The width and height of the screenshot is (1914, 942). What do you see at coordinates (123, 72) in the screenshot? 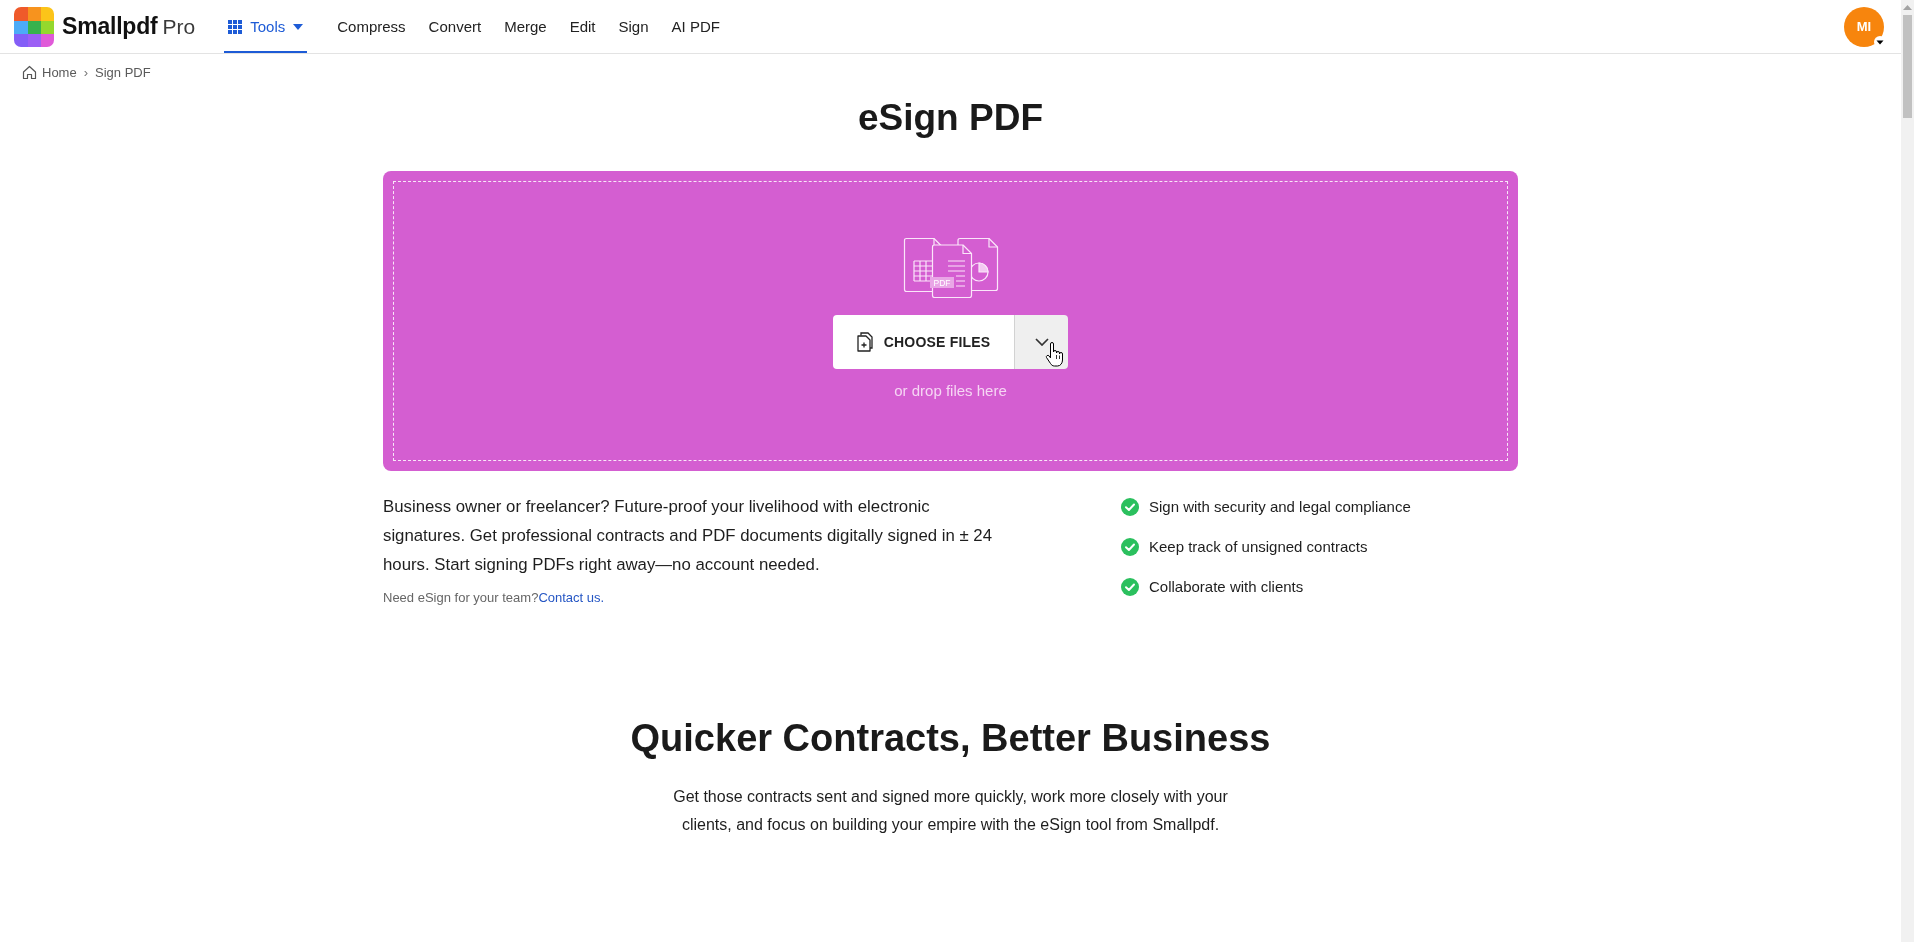
I see `breadcrumb-current: Sign PDF` at bounding box center [123, 72].